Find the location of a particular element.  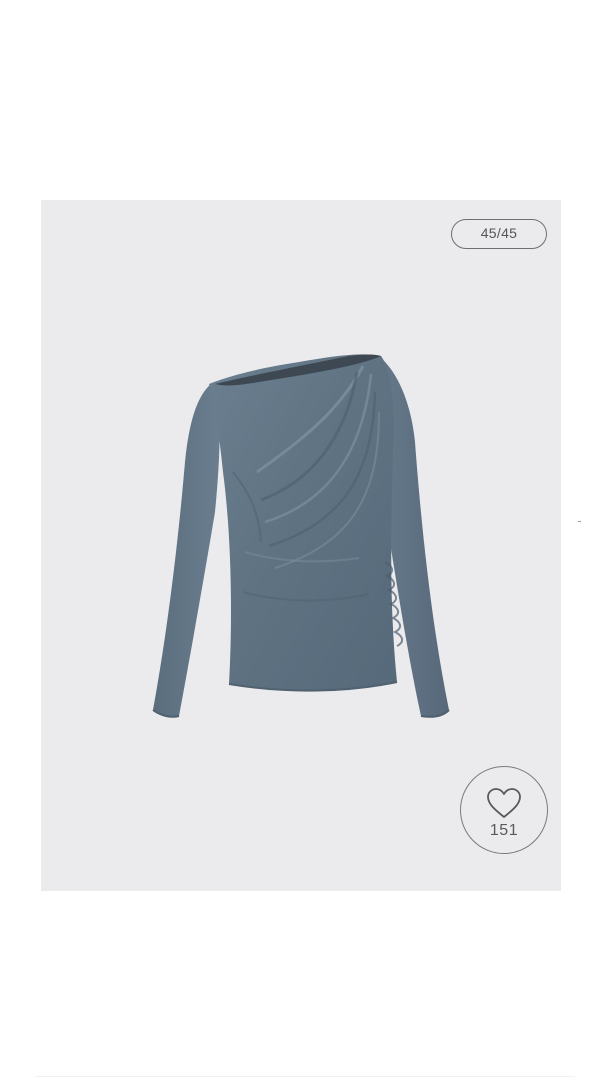

divider is located at coordinates (305, 1076).